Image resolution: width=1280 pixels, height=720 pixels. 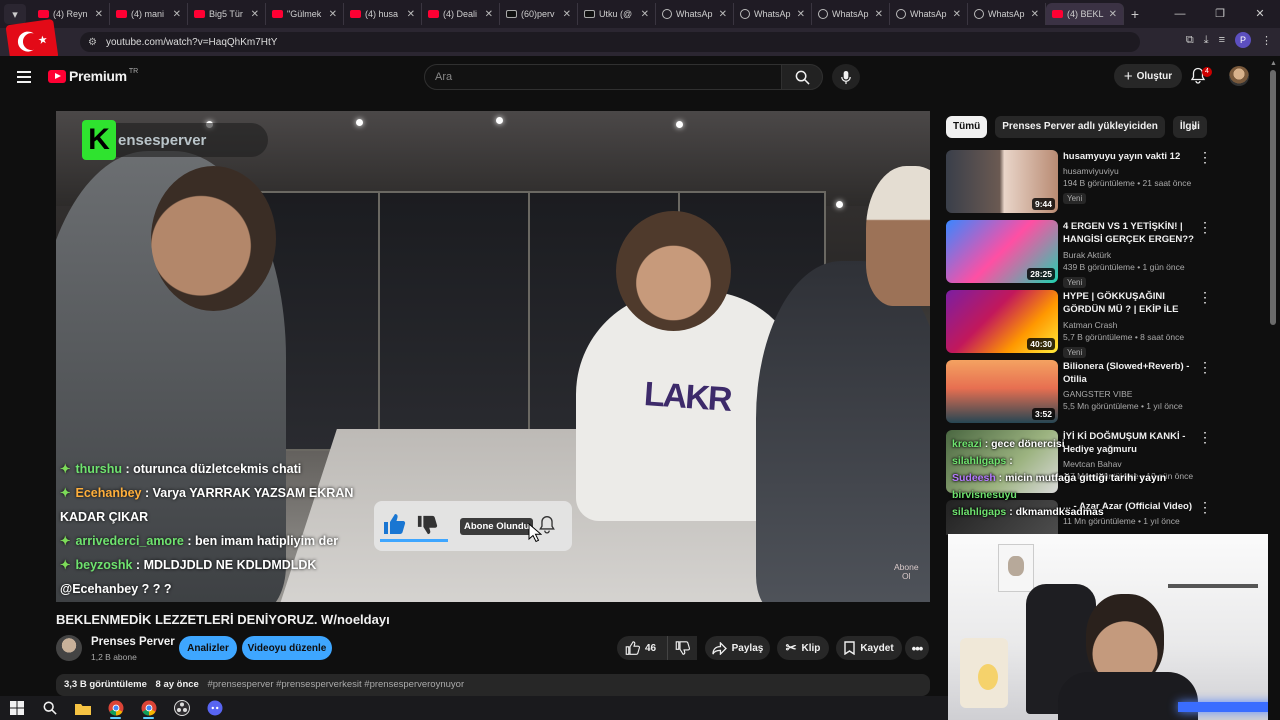 What do you see at coordinates (474, 708) in the screenshot?
I see `windows-taskbar` at bounding box center [474, 708].